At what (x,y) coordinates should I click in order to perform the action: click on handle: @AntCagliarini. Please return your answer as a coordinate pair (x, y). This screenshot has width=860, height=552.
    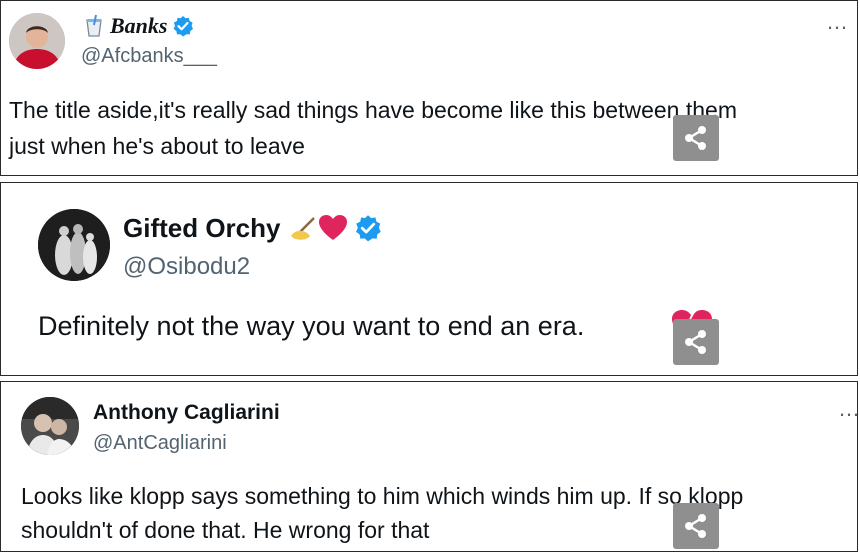
    Looking at the image, I should click on (160, 443).